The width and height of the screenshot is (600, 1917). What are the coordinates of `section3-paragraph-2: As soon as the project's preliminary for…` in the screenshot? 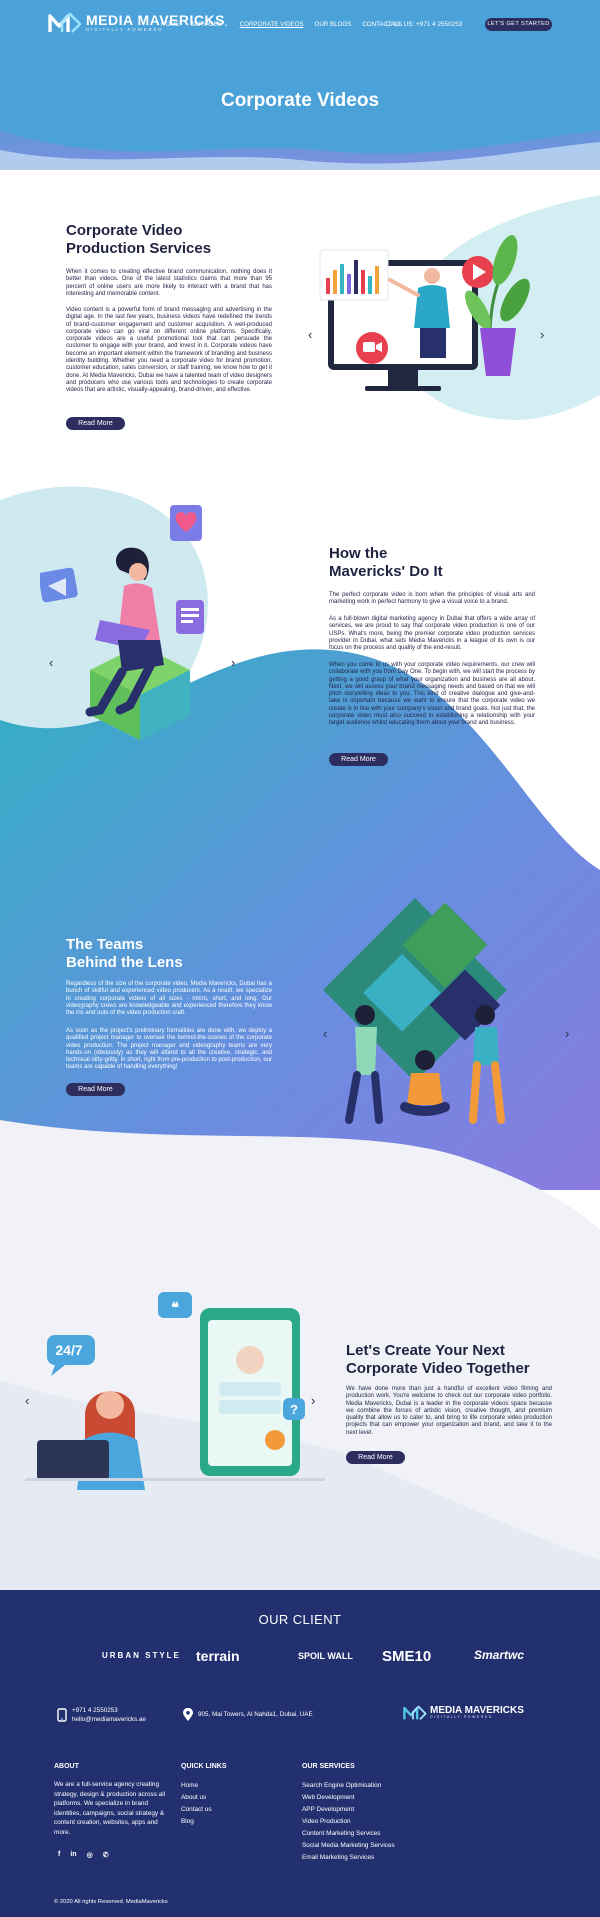 It's located at (169, 1049).